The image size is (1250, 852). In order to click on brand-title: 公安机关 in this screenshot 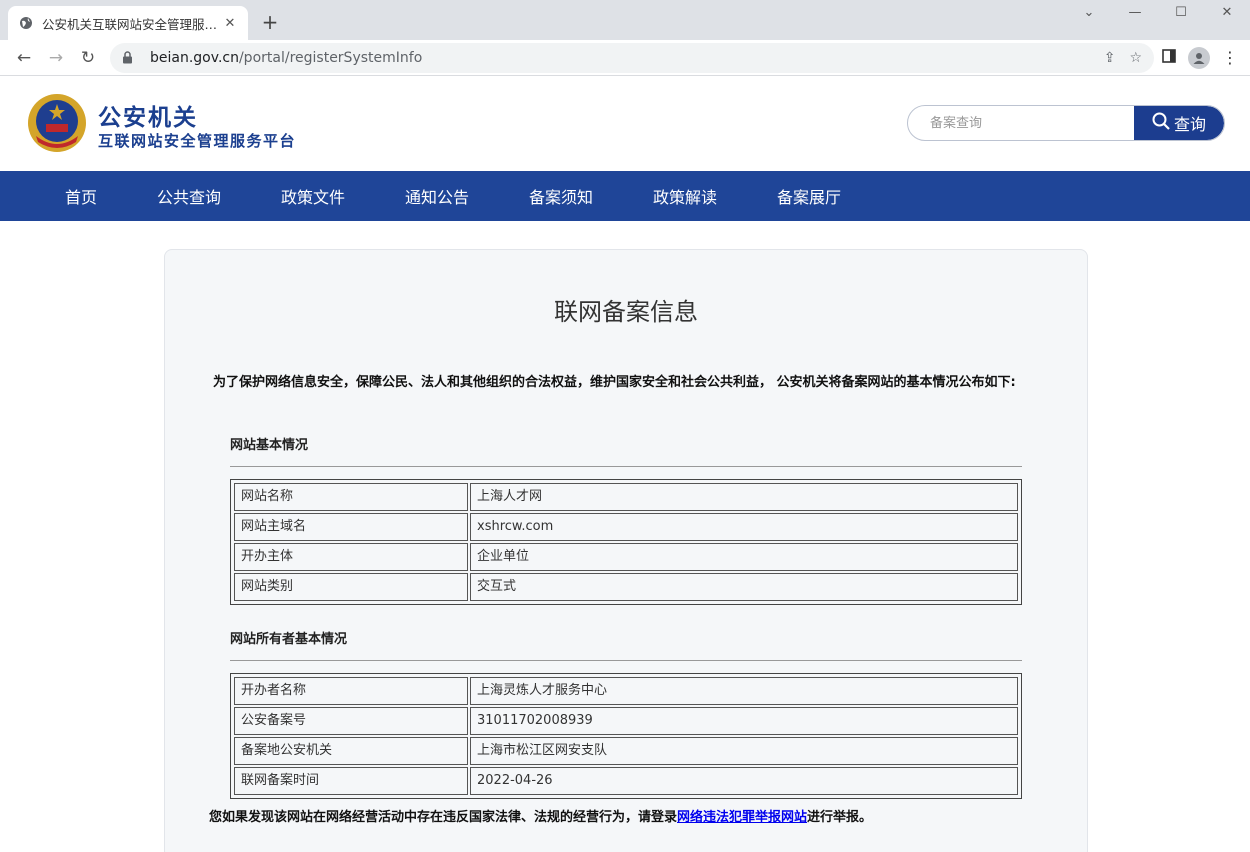, I will do `click(148, 118)`.